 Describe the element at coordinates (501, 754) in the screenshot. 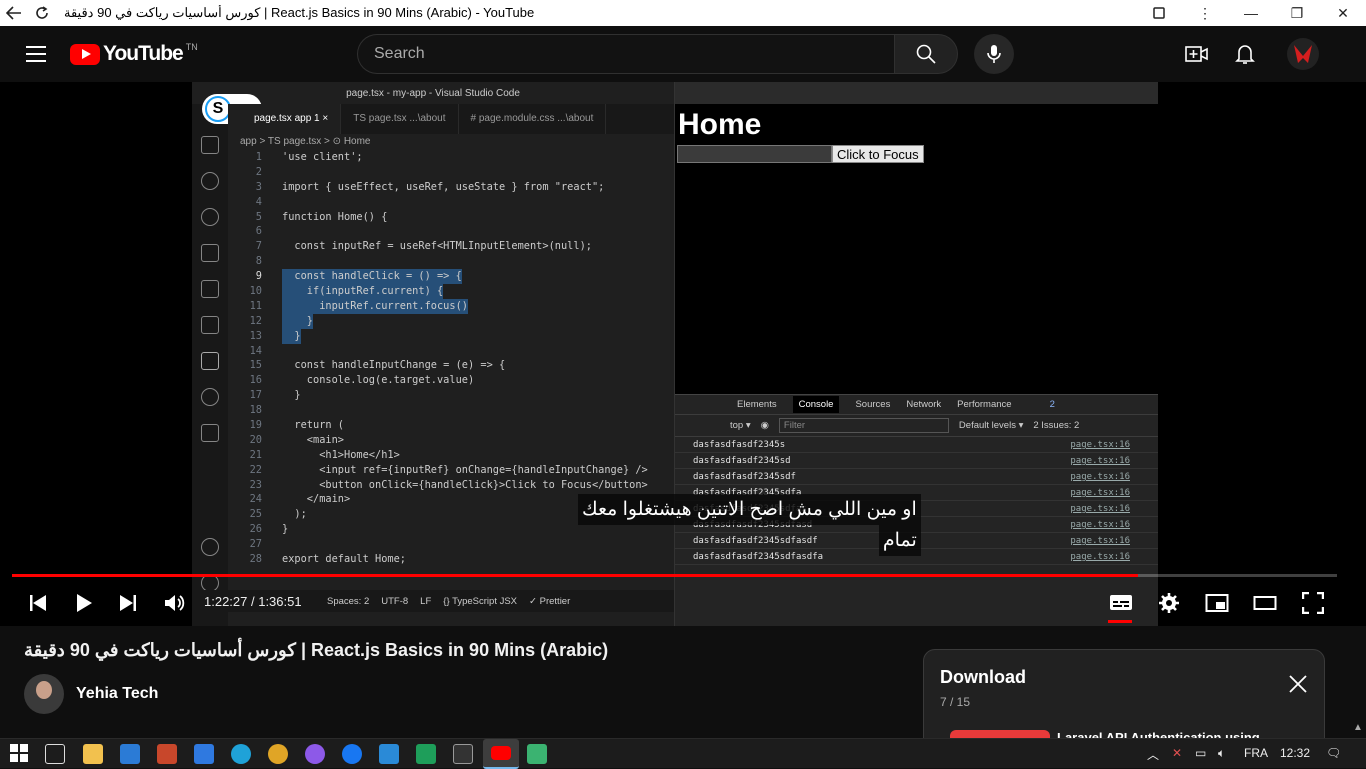

I see `youtube-taskbar-item` at that location.